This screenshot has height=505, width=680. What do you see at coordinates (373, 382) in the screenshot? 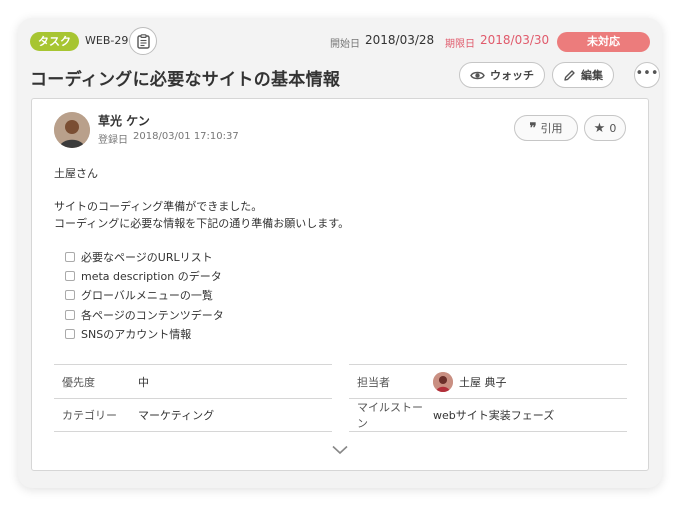
I see `assignee-label: 担当者` at bounding box center [373, 382].